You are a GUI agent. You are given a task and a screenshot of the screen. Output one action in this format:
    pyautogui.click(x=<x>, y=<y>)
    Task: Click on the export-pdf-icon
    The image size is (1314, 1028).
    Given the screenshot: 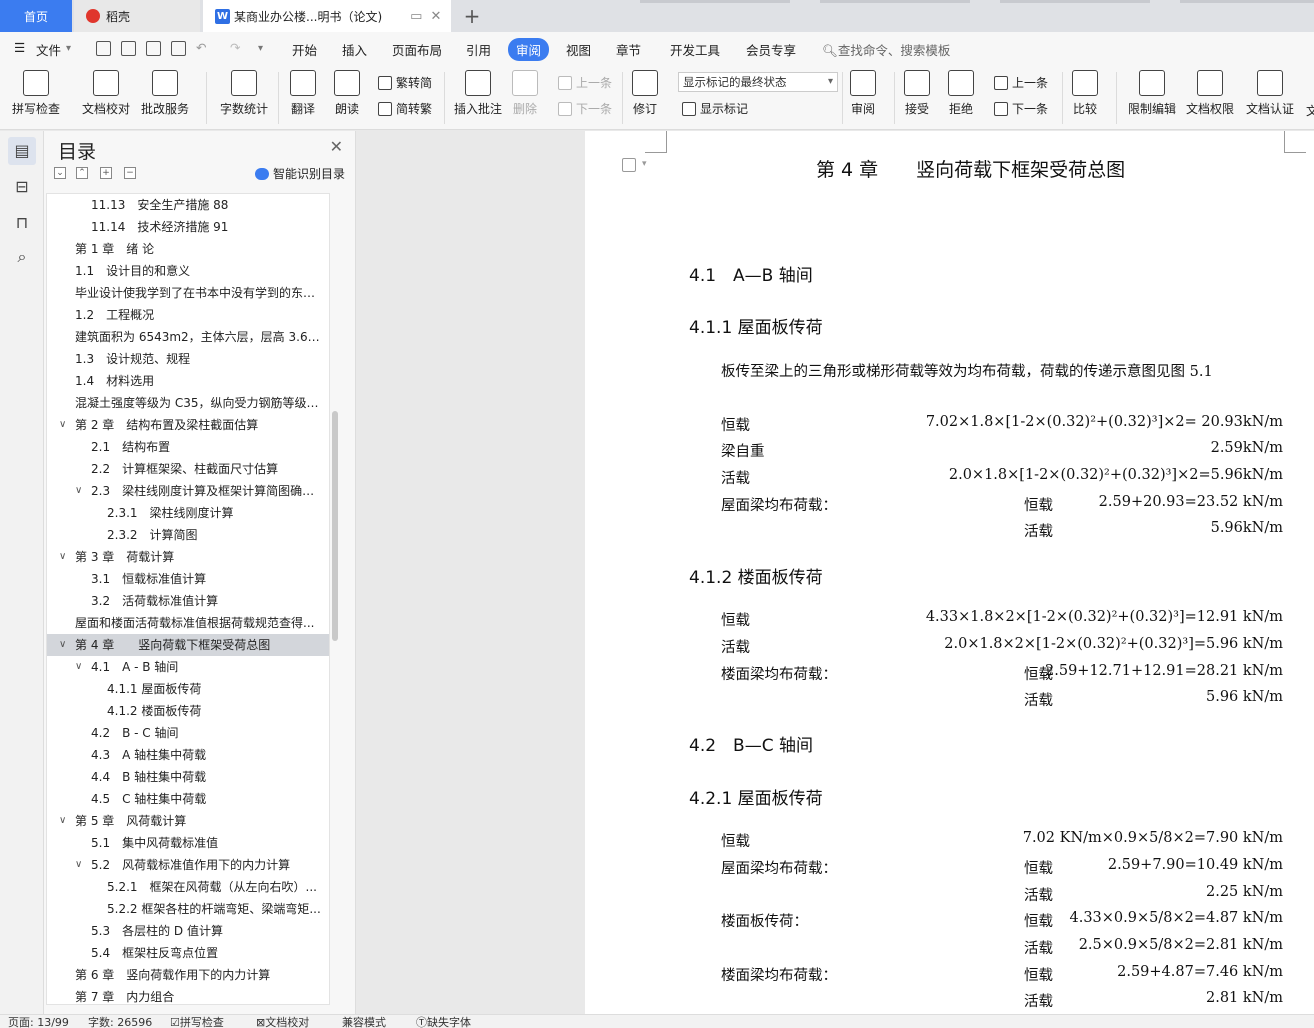 What is the action you would take?
    pyautogui.click(x=128, y=48)
    